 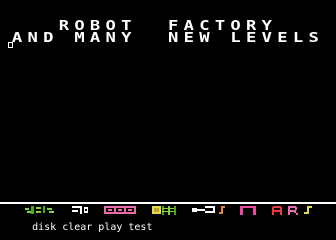 I want to click on disk-menu-item: disk, so click(x=44, y=228).